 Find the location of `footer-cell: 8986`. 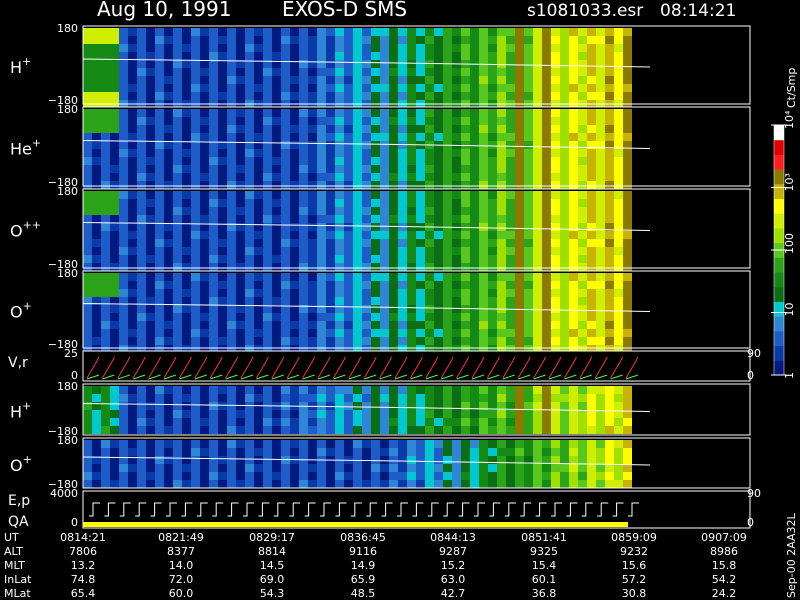

footer-cell: 8986 is located at coordinates (724, 551).